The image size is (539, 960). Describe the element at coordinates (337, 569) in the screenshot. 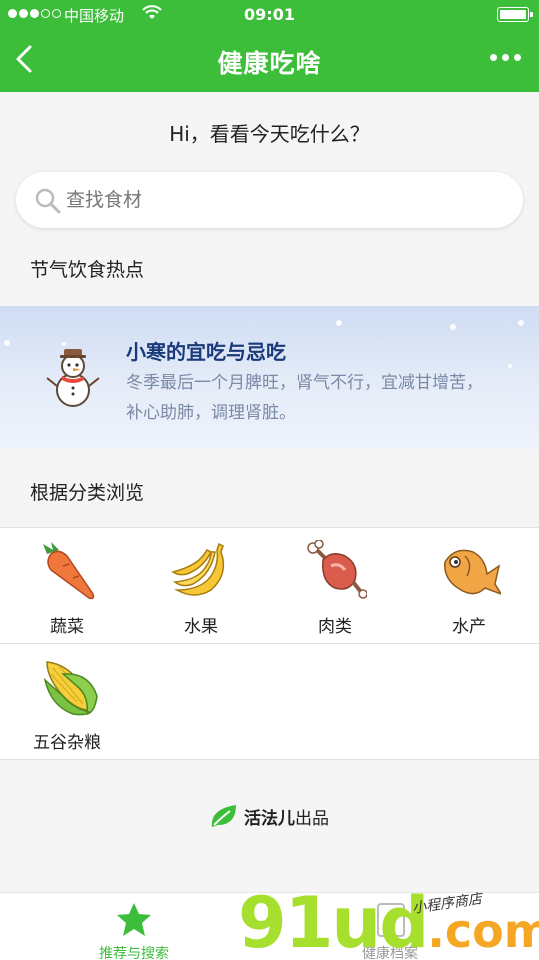

I see `meat-icon` at that location.